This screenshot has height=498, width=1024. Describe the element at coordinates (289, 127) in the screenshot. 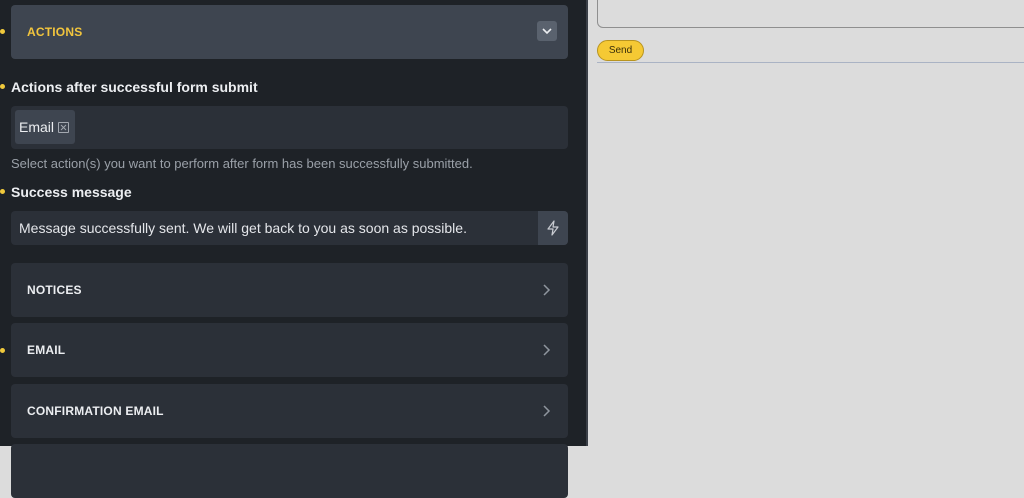

I see `actions-select: Email` at that location.